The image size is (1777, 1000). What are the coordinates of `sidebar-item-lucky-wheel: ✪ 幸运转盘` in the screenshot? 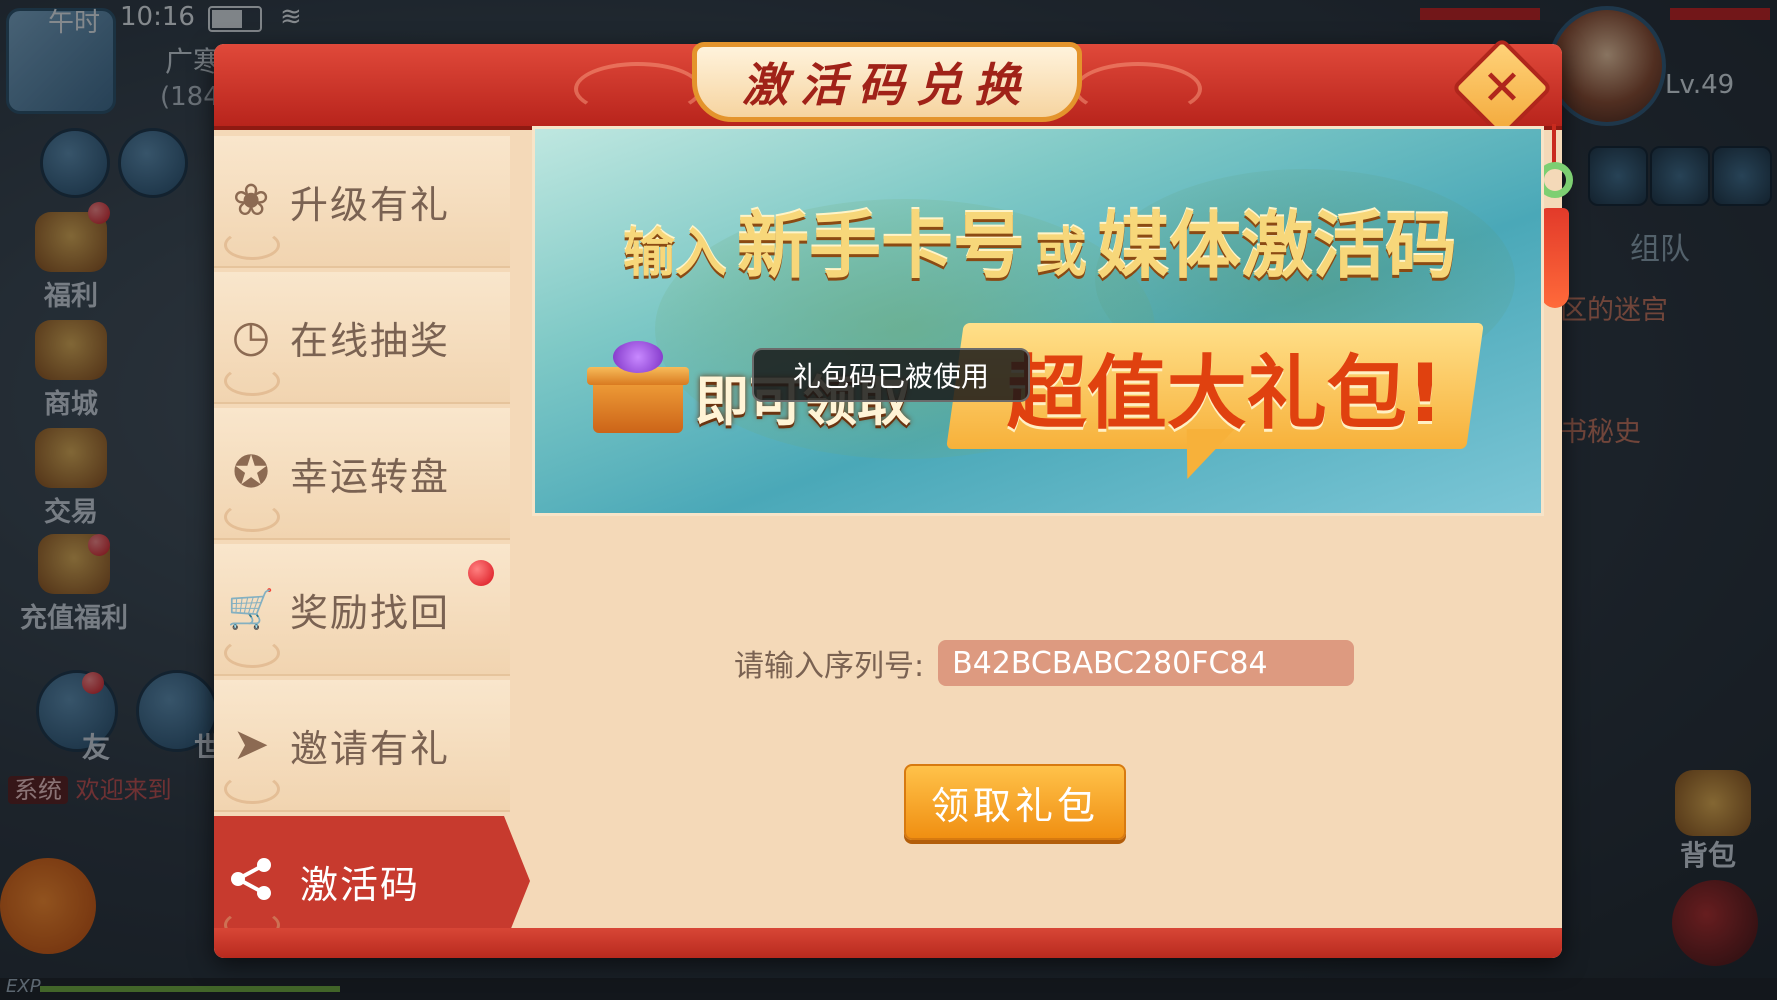 It's located at (362, 474).